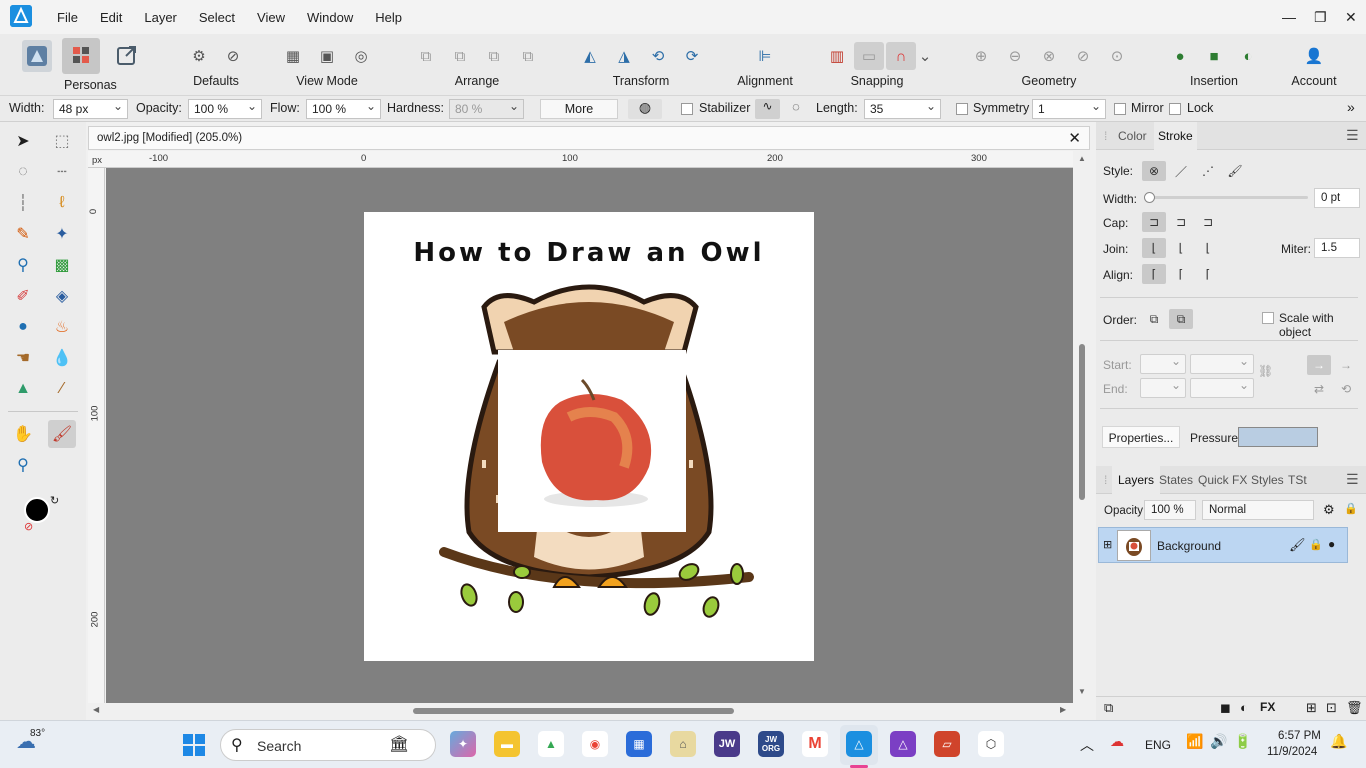 This screenshot has height=768, width=1366. Describe the element at coordinates (111, 17) in the screenshot. I see `menu-edit: Edit` at that location.